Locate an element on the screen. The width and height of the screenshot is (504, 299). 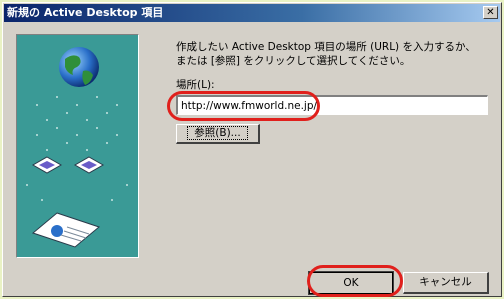
url-input is located at coordinates (332, 105).